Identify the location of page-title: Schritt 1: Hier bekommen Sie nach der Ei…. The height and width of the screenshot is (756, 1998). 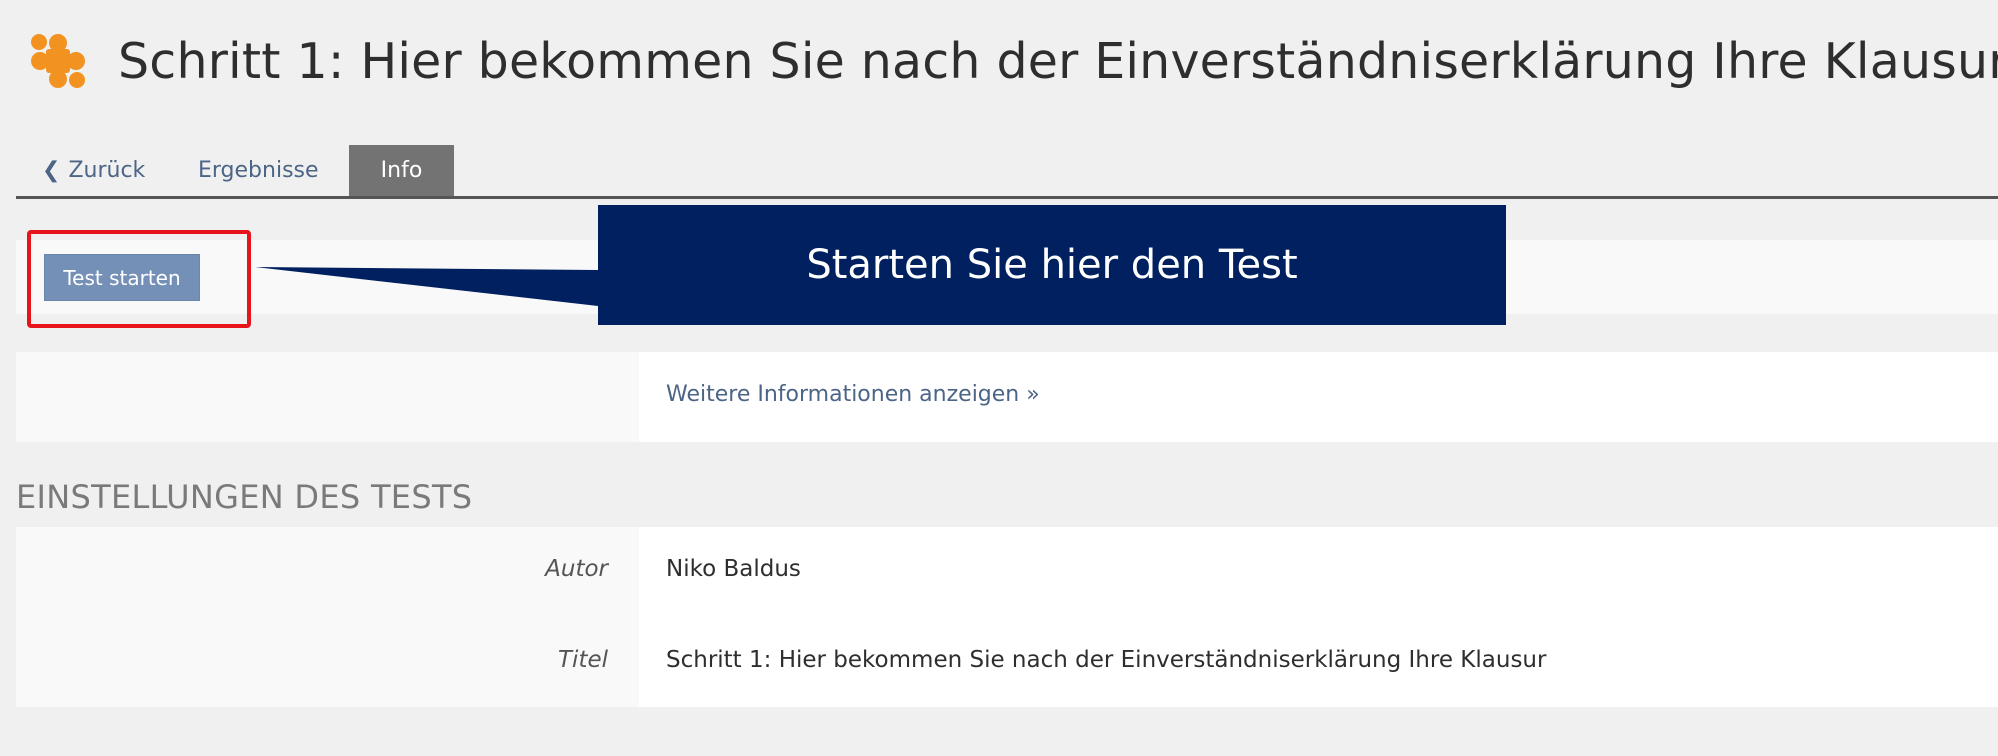
(1058, 61).